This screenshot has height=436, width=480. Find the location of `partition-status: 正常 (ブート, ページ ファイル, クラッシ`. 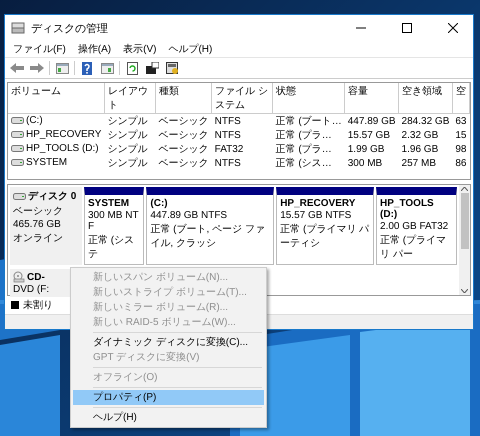

partition-status: 正常 (ブート, ページ ファイル, クラッシ is located at coordinates (208, 236).